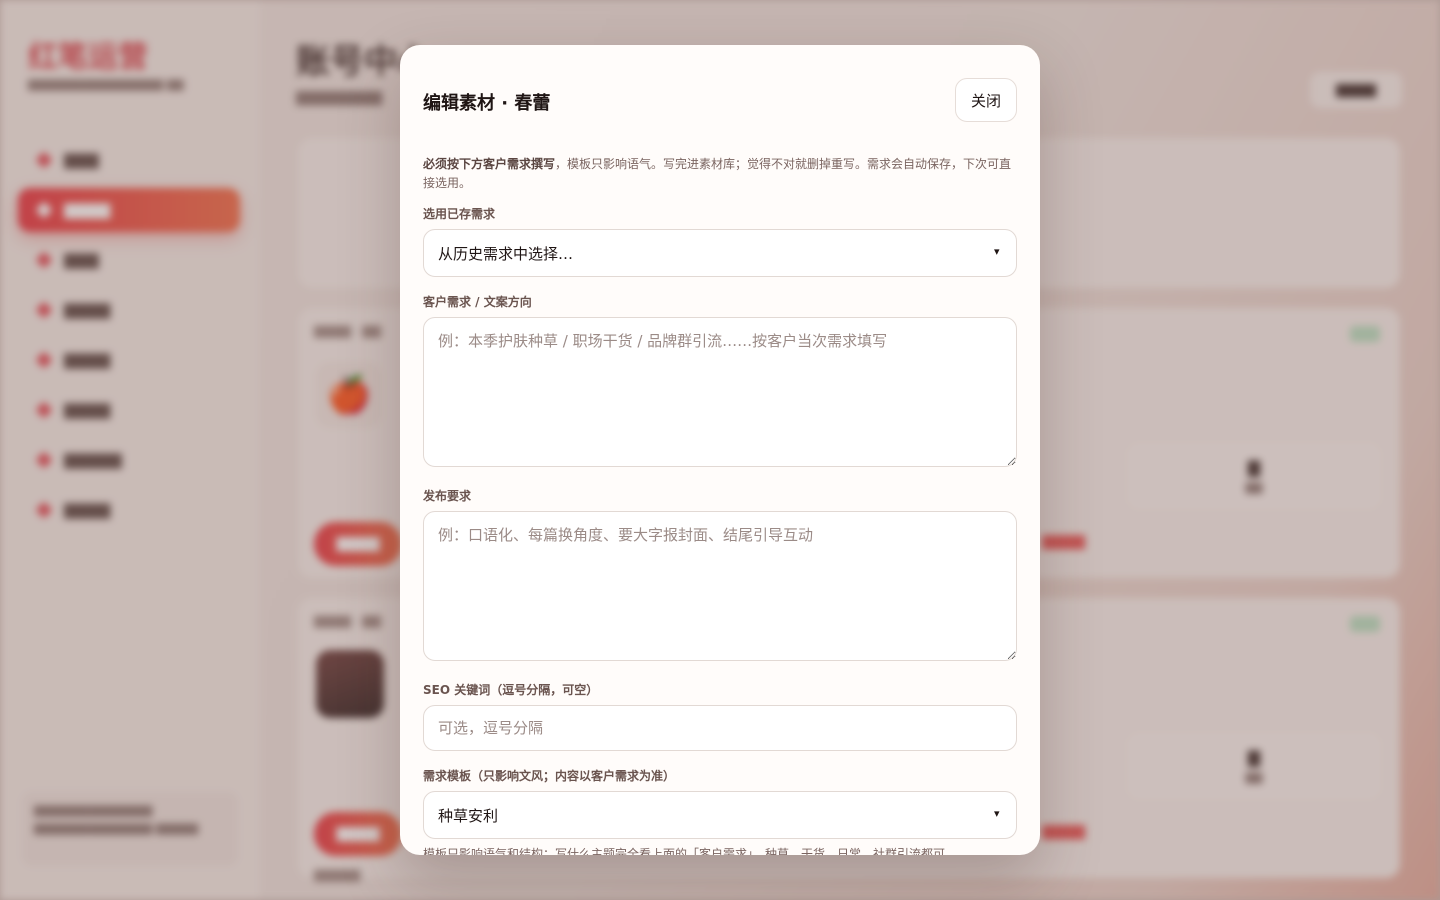 The height and width of the screenshot is (900, 1440). What do you see at coordinates (459, 214) in the screenshot?
I see `saved-demand-label: 选用已存需求` at bounding box center [459, 214].